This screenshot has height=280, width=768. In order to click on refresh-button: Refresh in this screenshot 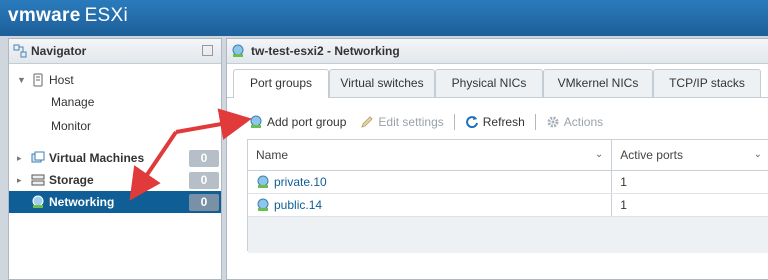, I will do `click(495, 122)`.